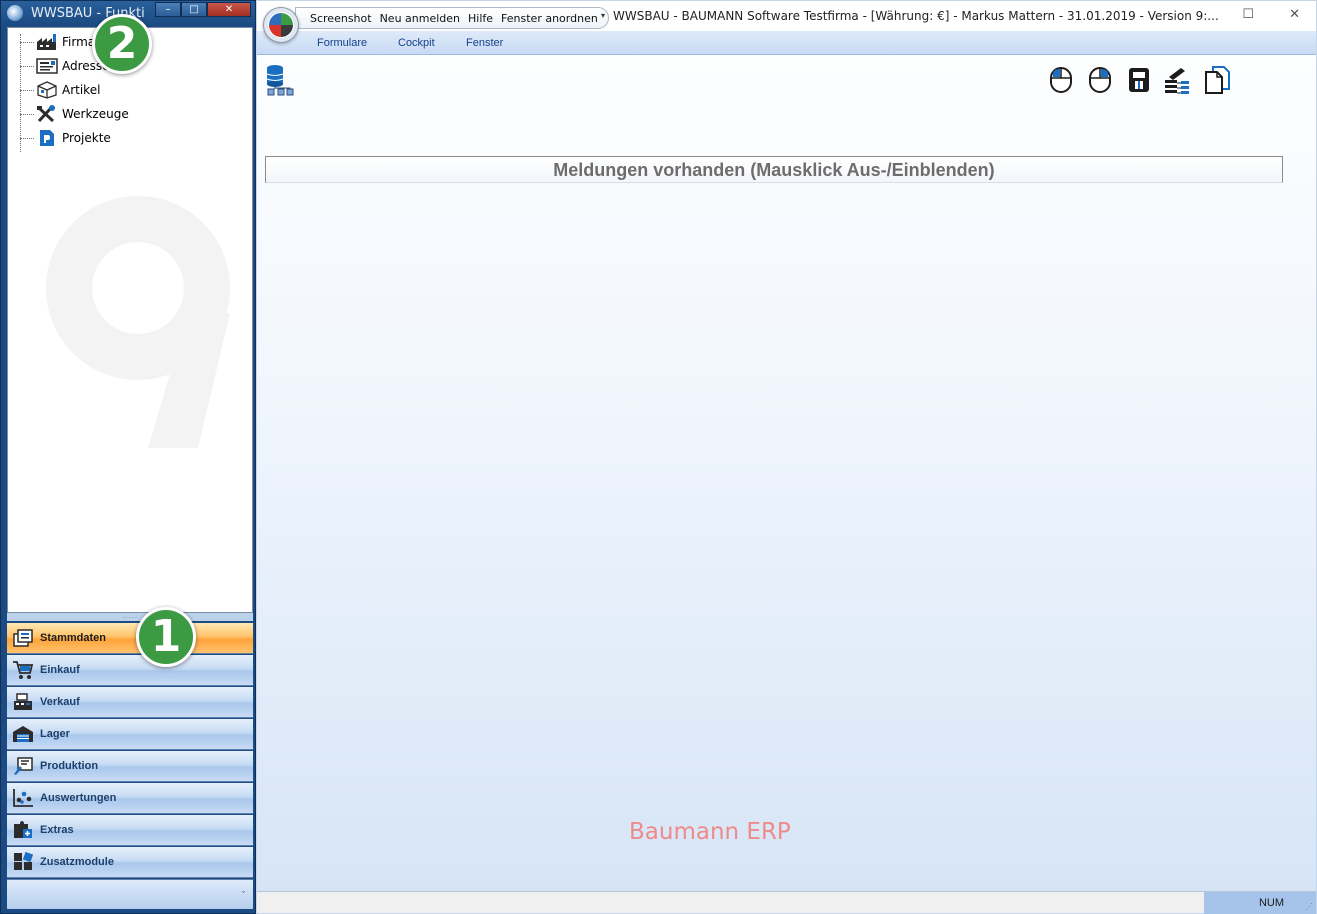 This screenshot has width=1317, height=914. I want to click on brand-text: Baumann ERP, so click(710, 832).